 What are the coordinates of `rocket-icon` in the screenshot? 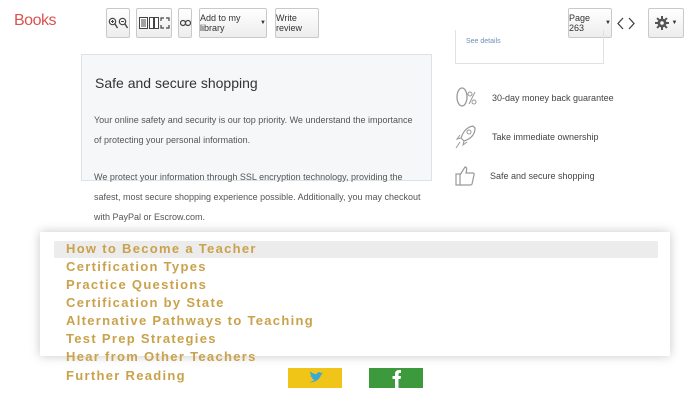 It's located at (466, 139).